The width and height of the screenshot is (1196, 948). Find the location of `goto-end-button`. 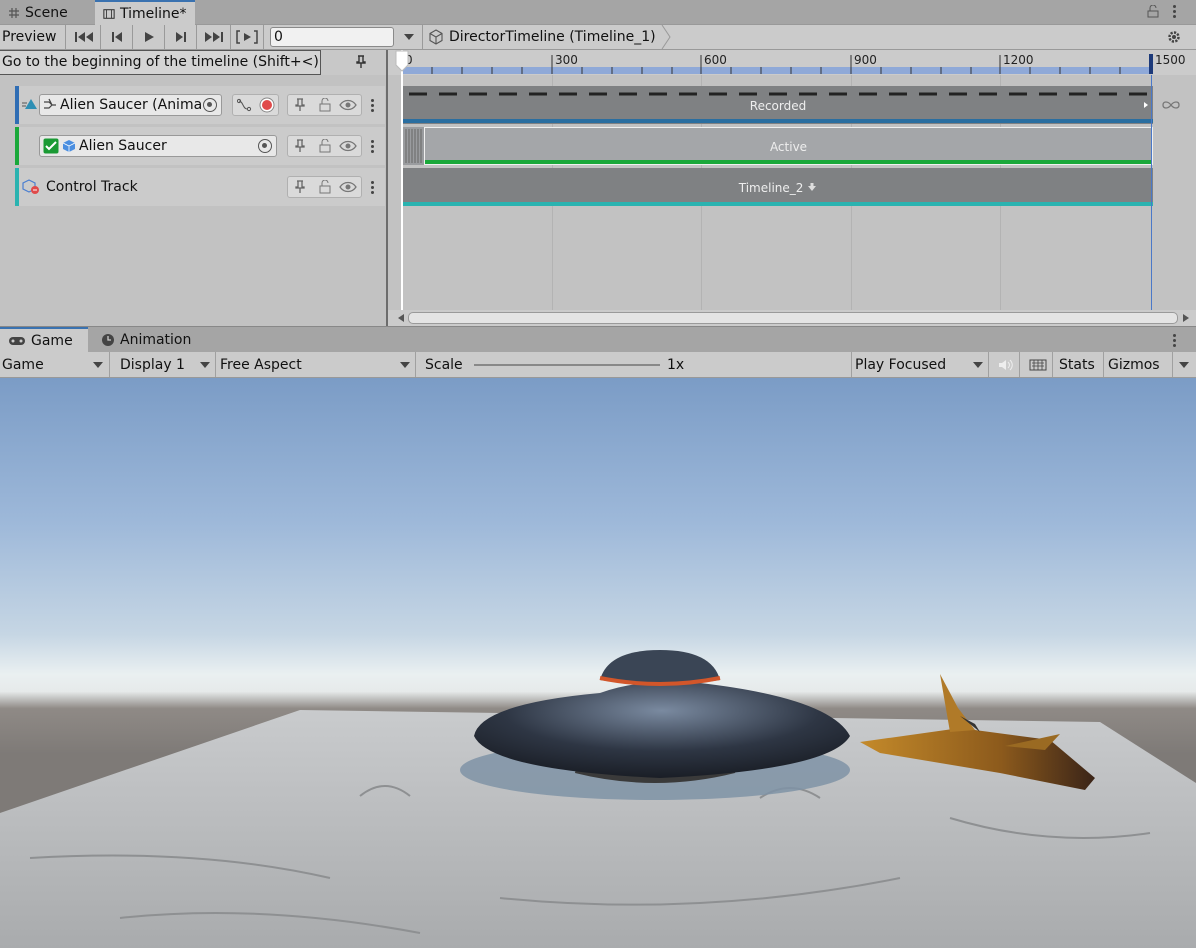

goto-end-button is located at coordinates (214, 37).